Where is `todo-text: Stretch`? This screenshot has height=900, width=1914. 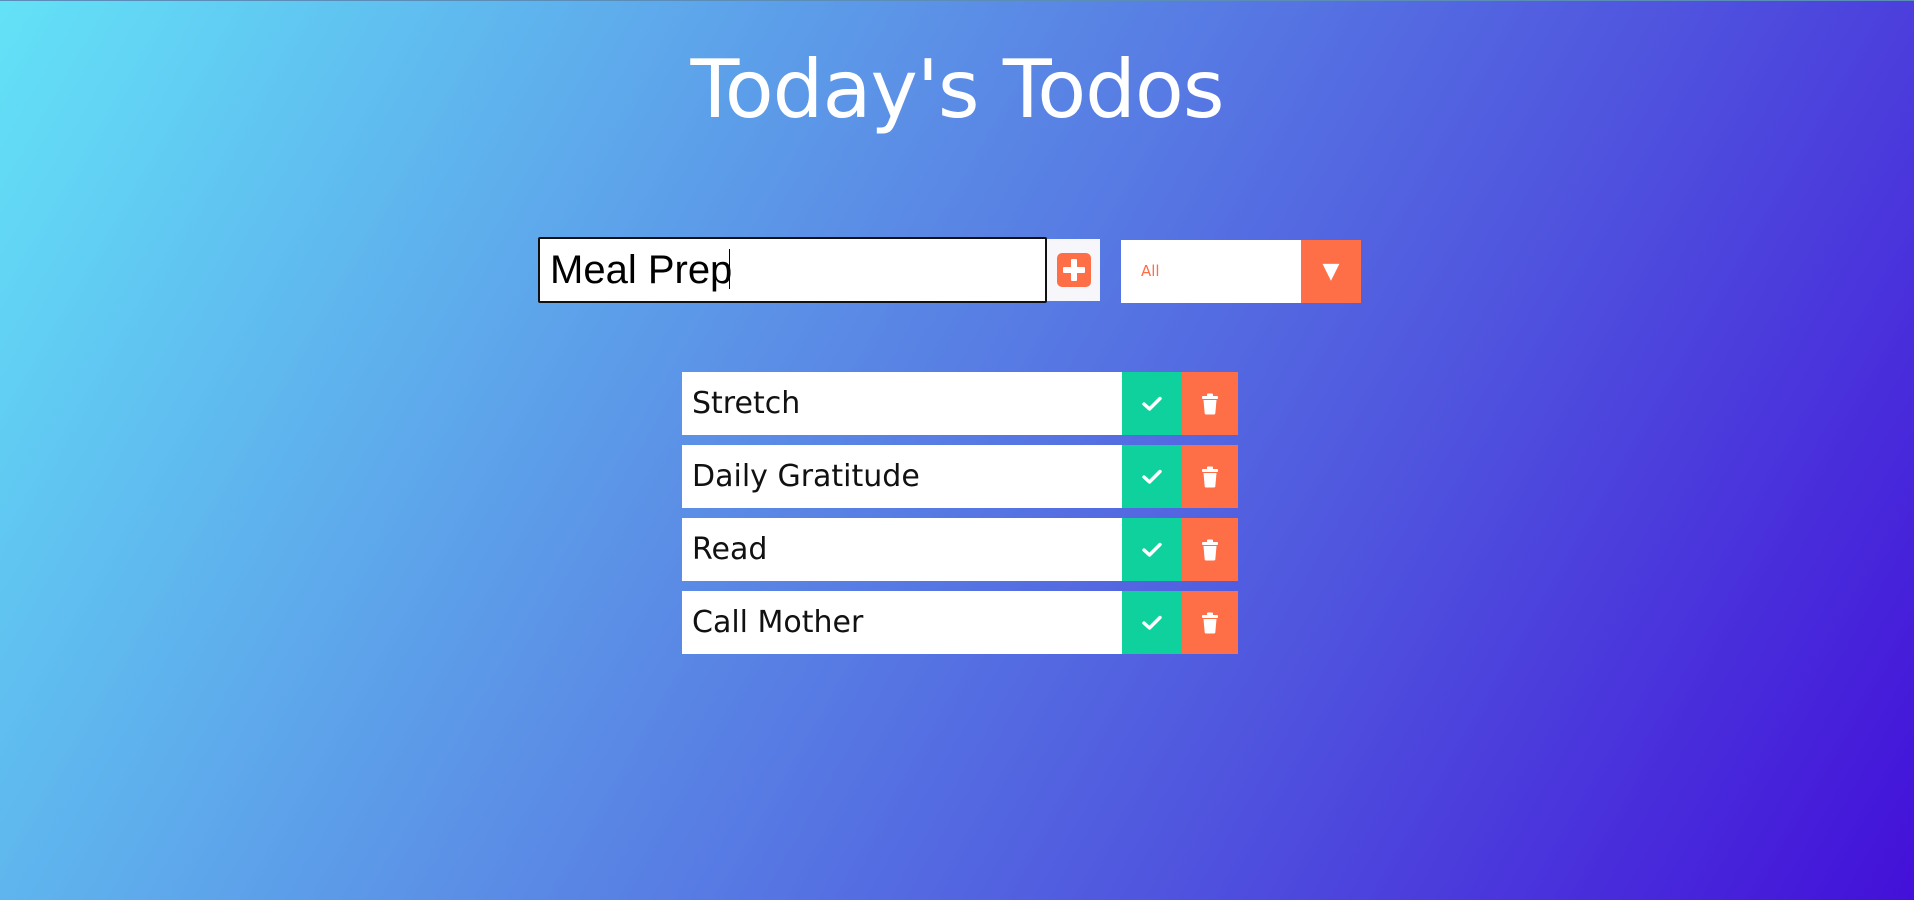 todo-text: Stretch is located at coordinates (746, 403).